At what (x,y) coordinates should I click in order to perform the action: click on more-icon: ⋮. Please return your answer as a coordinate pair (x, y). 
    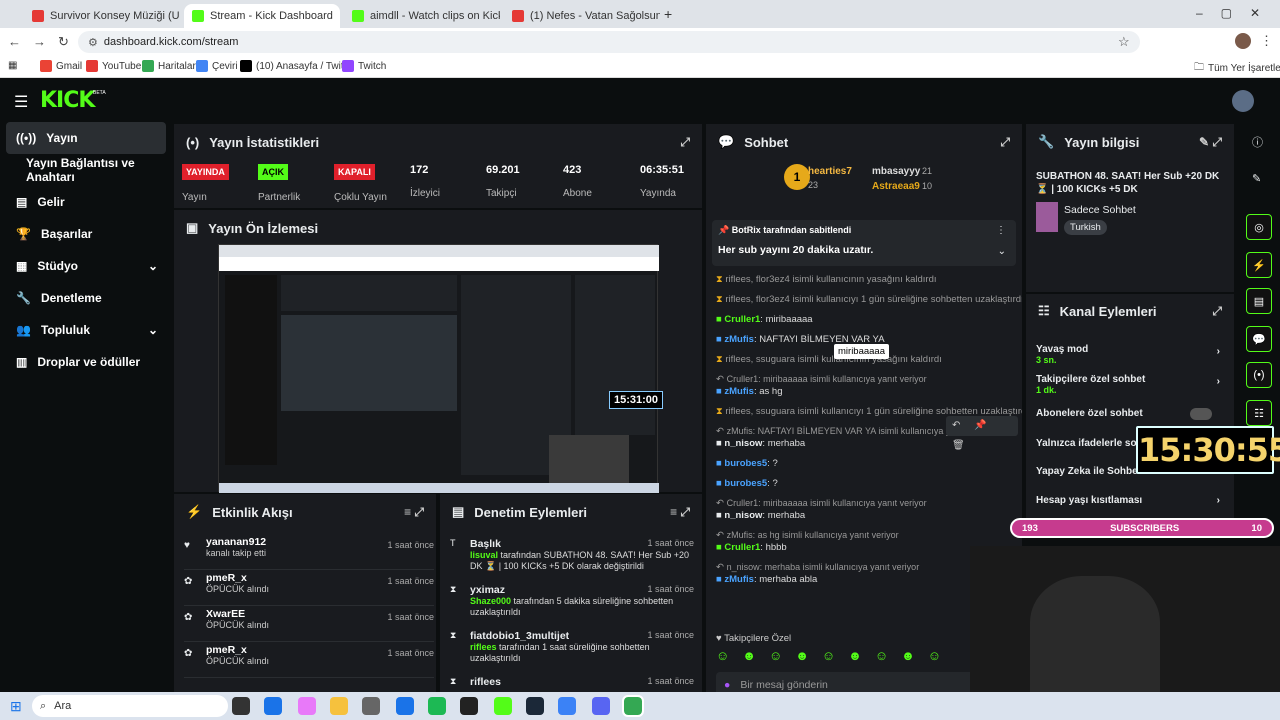
    Looking at the image, I should click on (1001, 230).